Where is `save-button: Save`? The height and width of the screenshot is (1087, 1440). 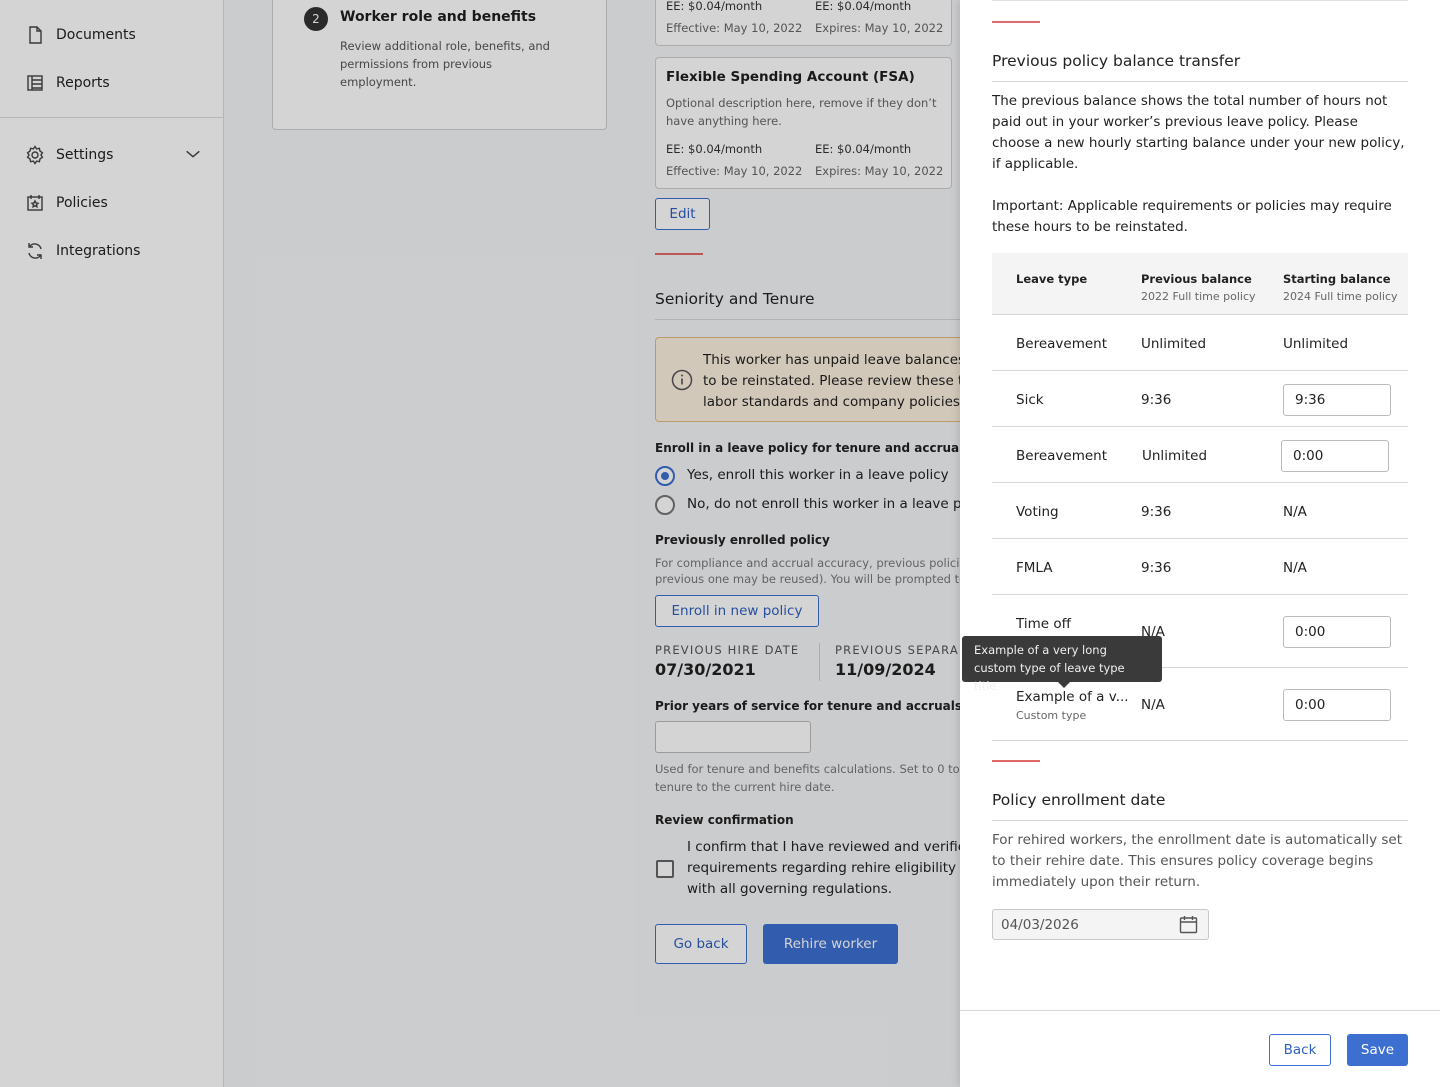
save-button: Save is located at coordinates (1377, 1050).